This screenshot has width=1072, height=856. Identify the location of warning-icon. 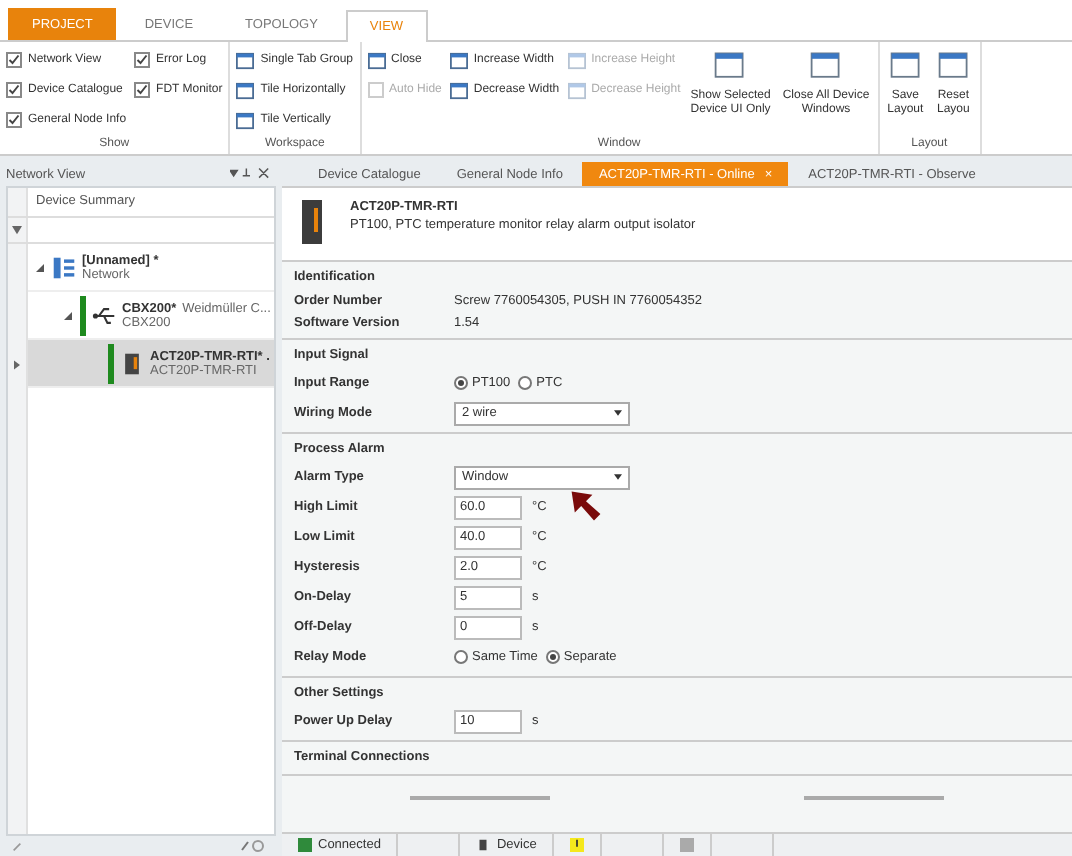
(577, 845).